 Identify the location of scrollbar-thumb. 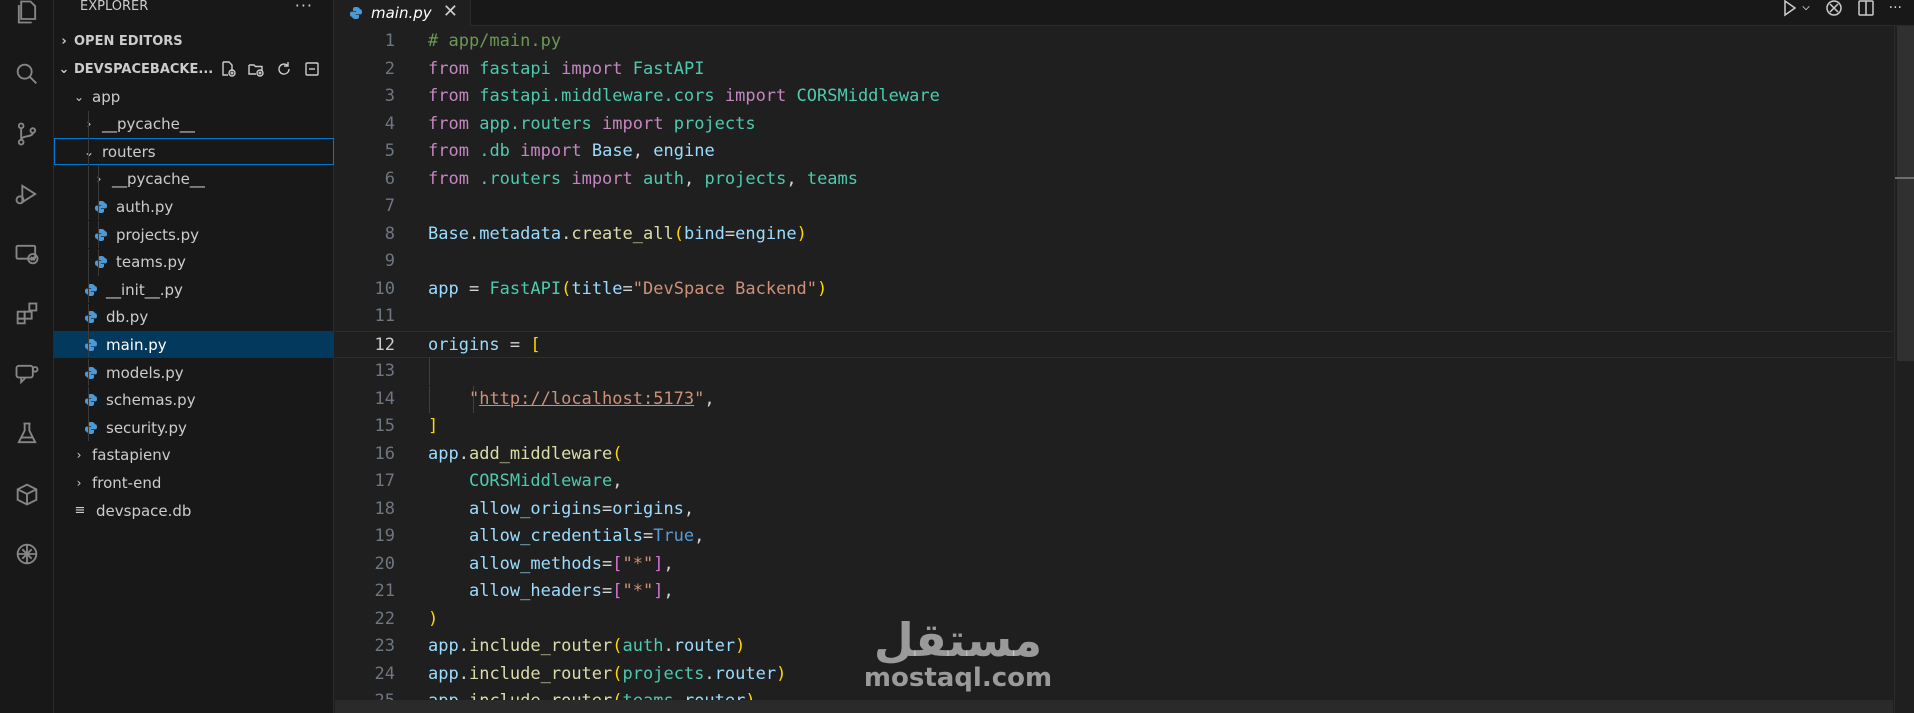
(1905, 193).